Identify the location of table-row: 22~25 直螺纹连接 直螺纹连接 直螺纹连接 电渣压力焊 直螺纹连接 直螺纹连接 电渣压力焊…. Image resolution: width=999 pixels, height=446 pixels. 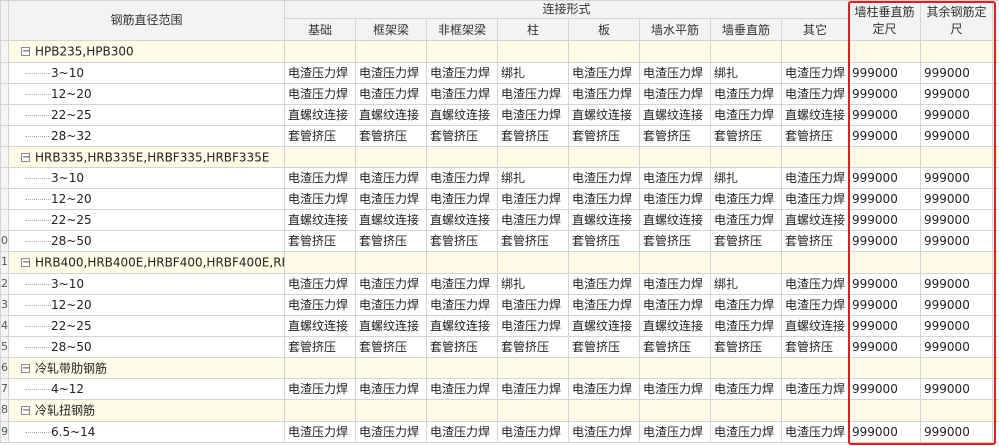
(499, 220).